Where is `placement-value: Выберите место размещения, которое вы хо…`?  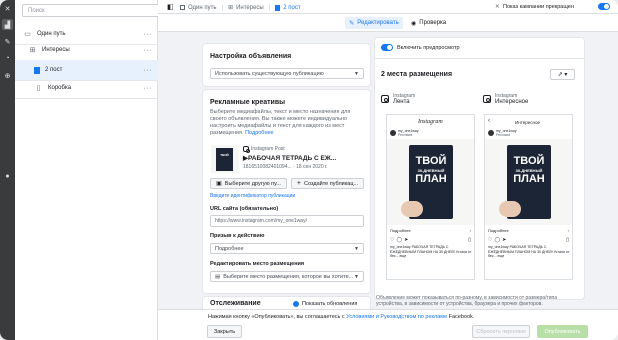 placement-value: Выберите место размещения, которое вы хо… is located at coordinates (288, 276).